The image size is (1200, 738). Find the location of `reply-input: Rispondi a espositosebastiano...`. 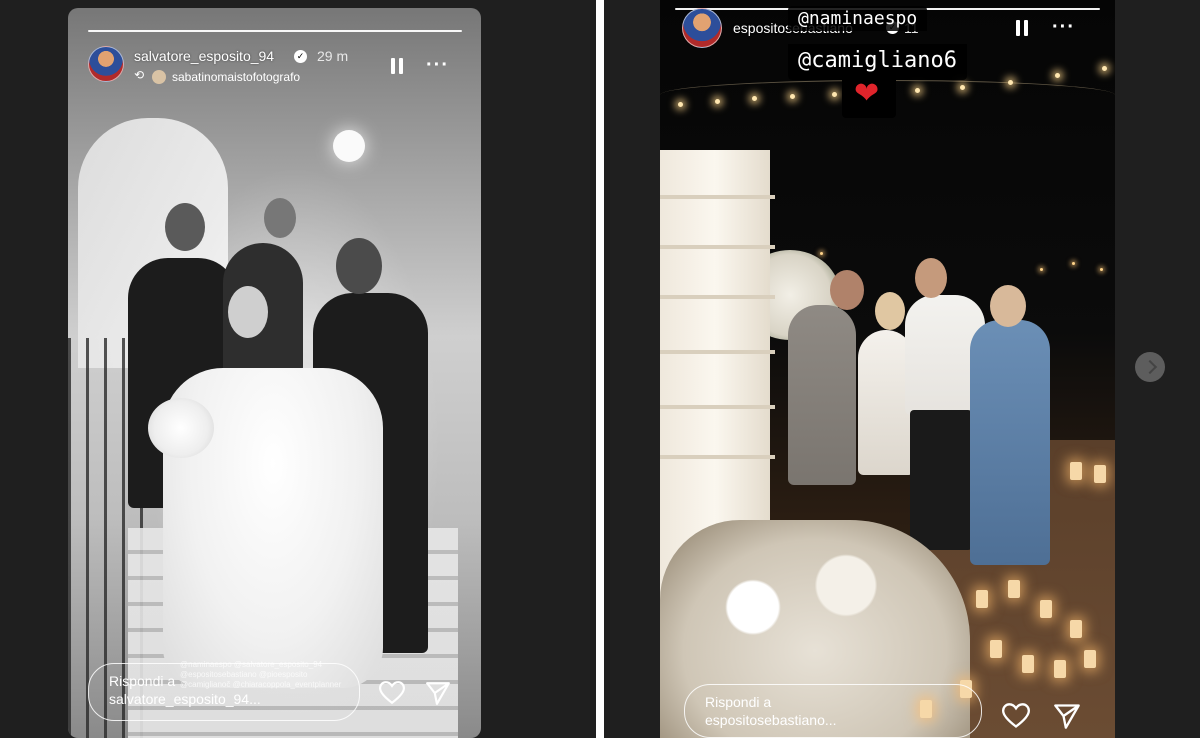

reply-input: Rispondi a espositosebastiano... is located at coordinates (833, 711).